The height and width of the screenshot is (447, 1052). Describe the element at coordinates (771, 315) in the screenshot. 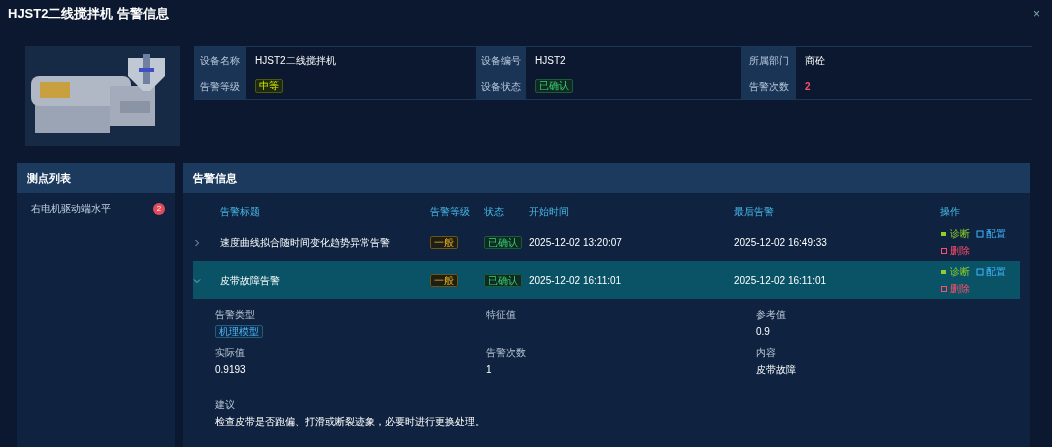

I see `field-label: 参考值` at that location.